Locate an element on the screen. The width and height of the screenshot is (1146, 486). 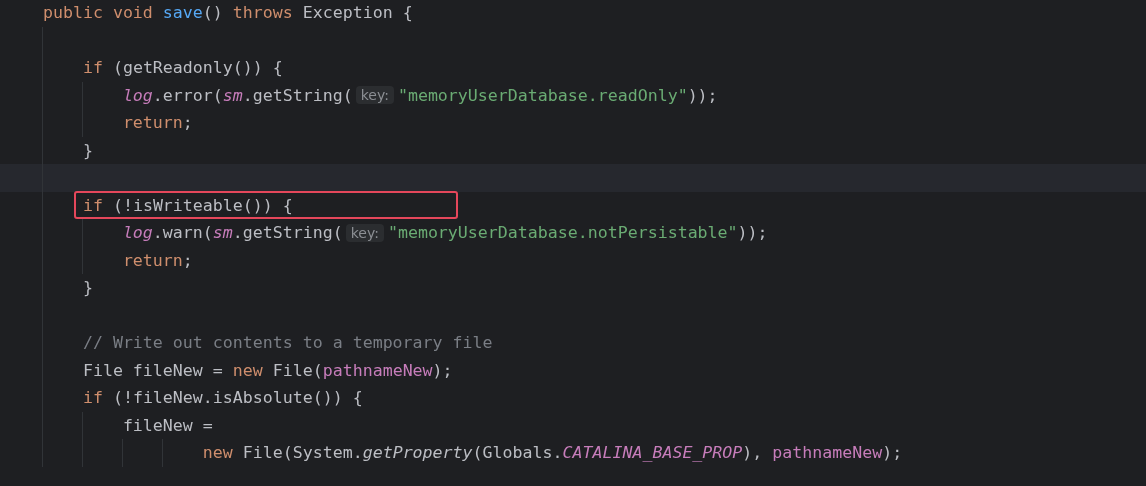
code-line: public void save() throws Exception { is located at coordinates (227, 13).